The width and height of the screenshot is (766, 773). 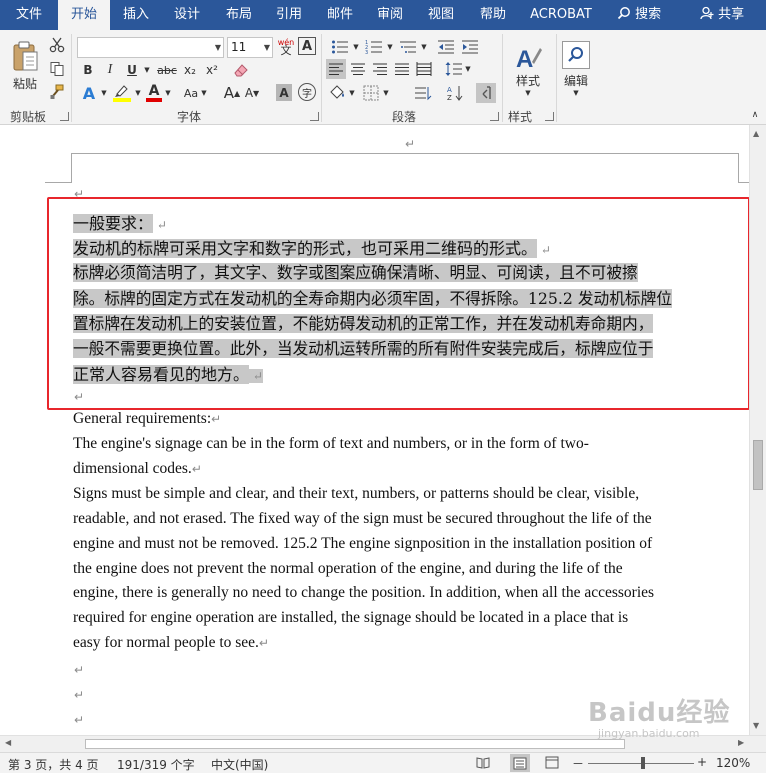 What do you see at coordinates (239, 764) in the screenshot?
I see `language-status: 中文(中国)` at bounding box center [239, 764].